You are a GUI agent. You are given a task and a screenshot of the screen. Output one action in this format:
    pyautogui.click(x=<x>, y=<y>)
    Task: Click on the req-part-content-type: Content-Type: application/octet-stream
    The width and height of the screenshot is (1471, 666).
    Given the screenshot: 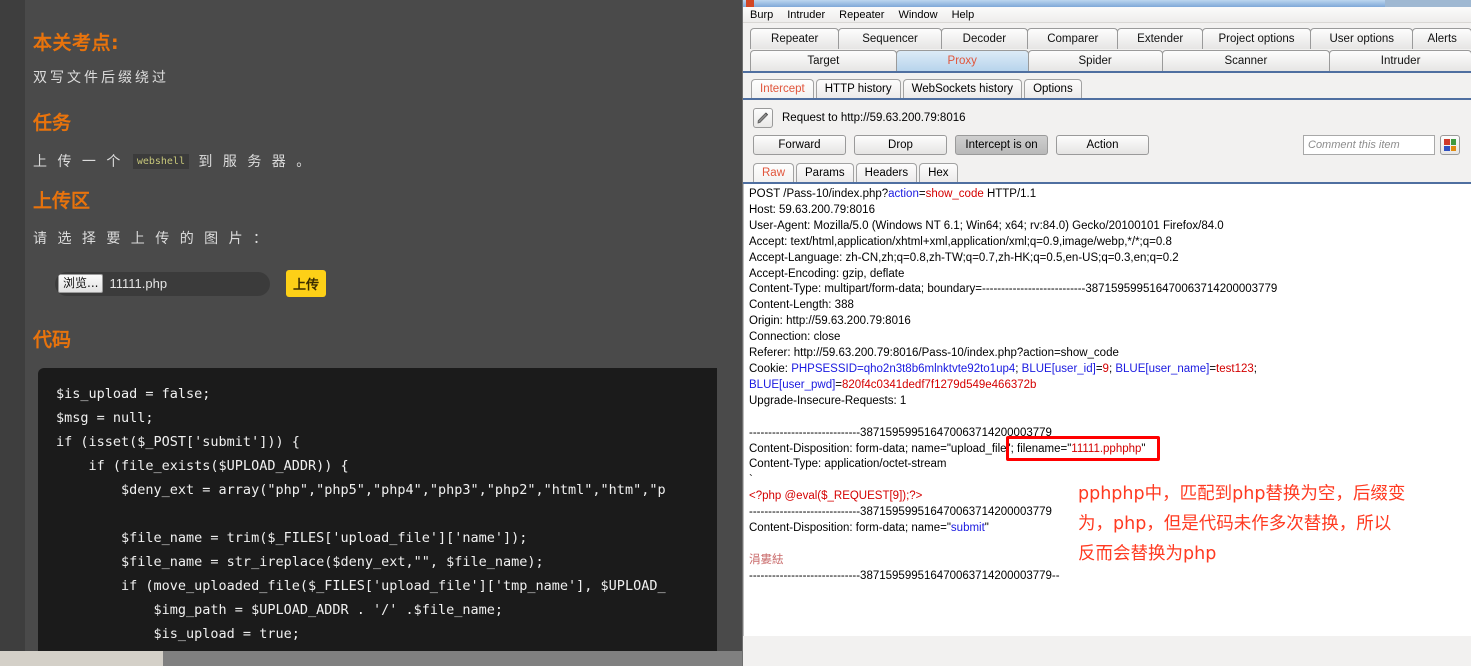 What is the action you would take?
    pyautogui.click(x=848, y=464)
    